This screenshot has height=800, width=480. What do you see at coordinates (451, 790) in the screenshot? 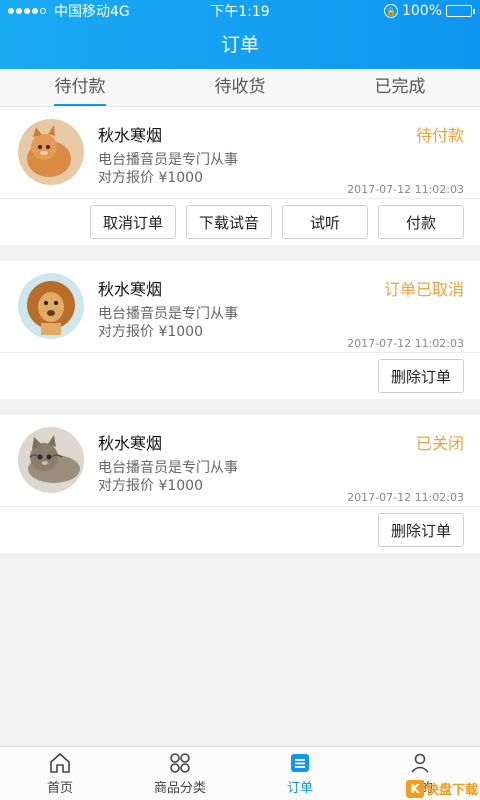
I see `watermark-text: 快盘下载` at bounding box center [451, 790].